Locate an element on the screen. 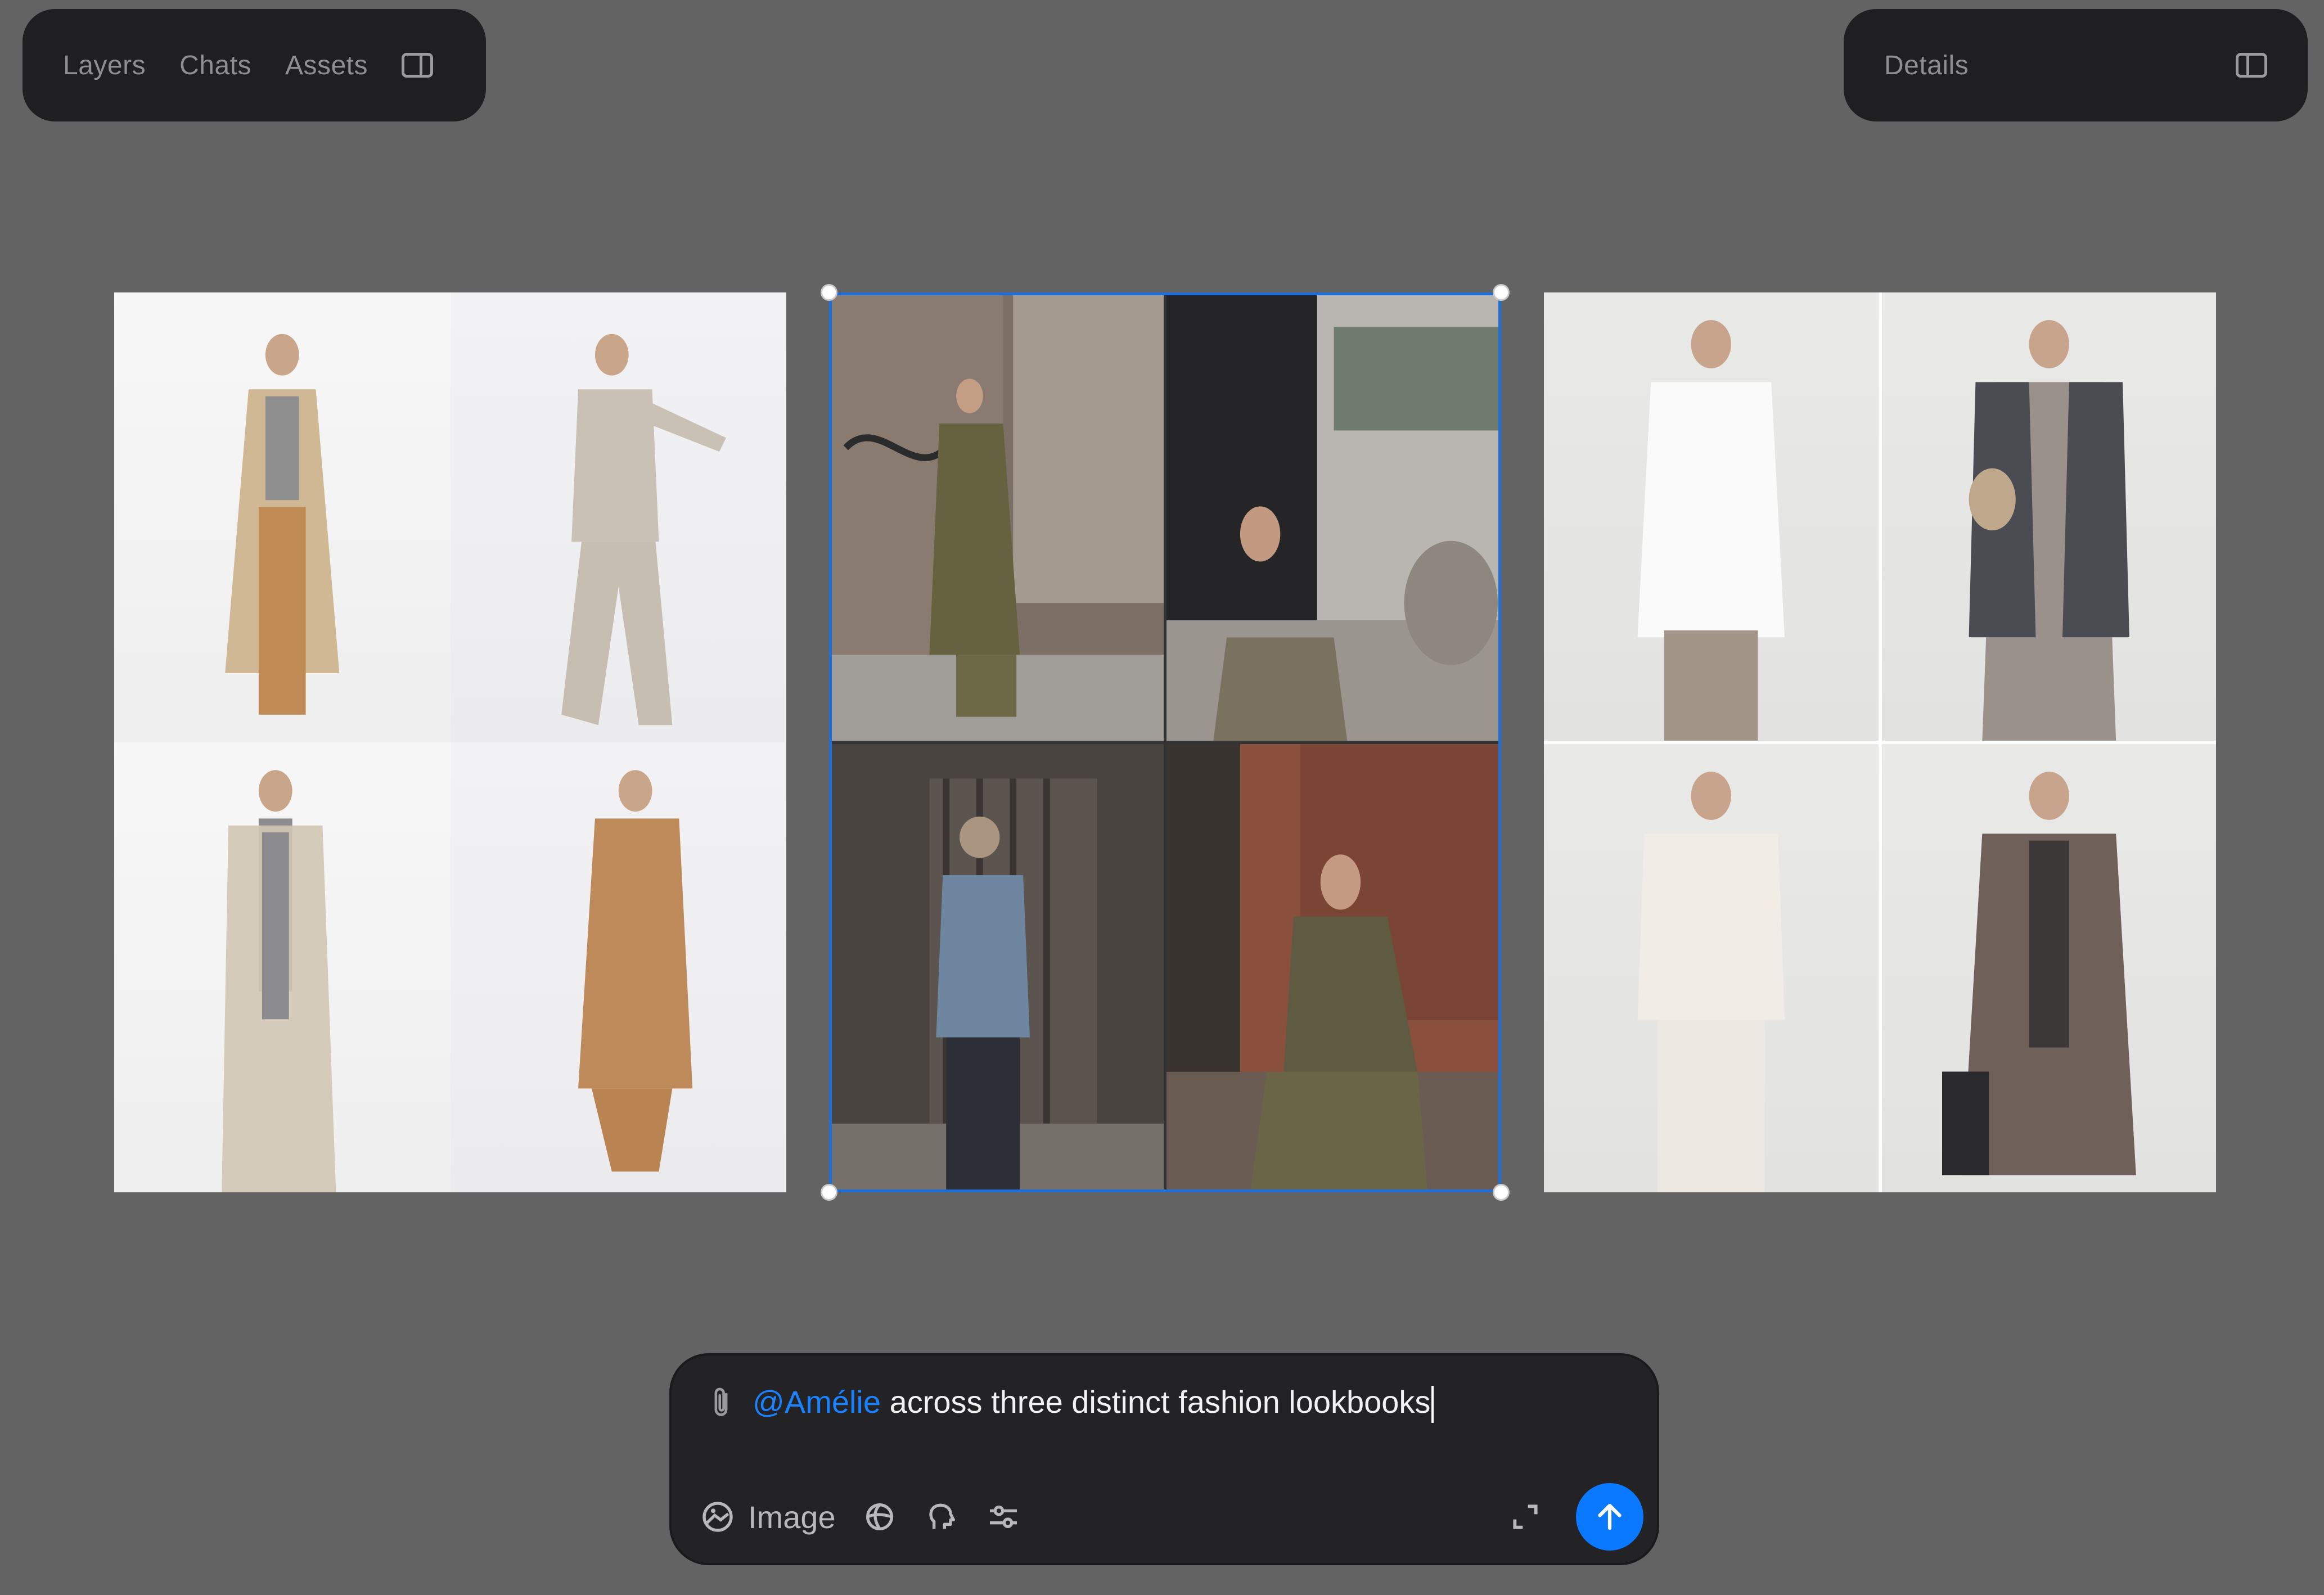  toggle-sidebar-icon is located at coordinates (417, 65).